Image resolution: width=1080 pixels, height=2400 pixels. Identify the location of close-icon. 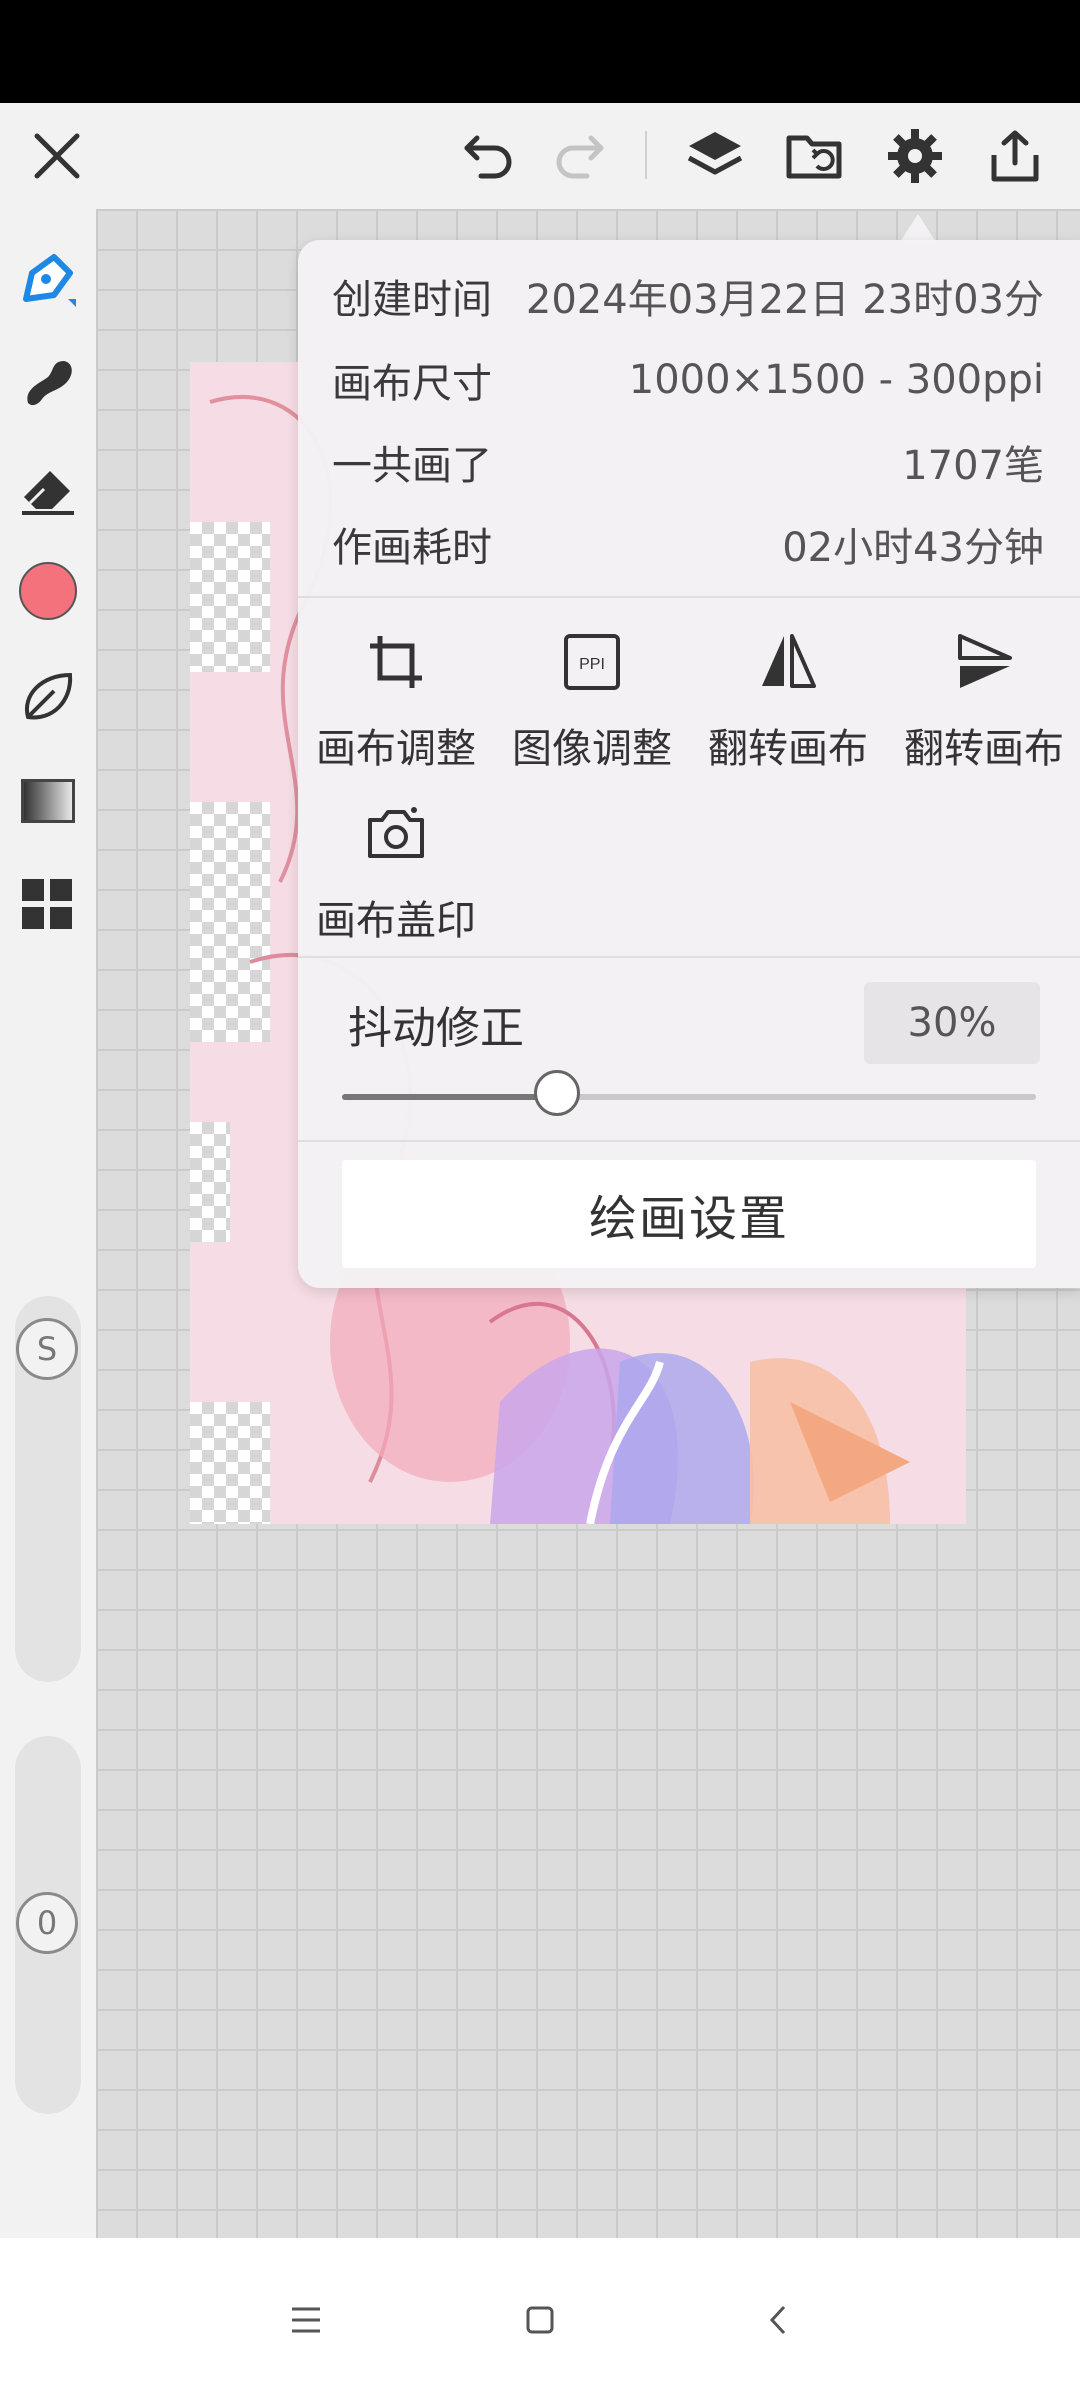
(57, 156).